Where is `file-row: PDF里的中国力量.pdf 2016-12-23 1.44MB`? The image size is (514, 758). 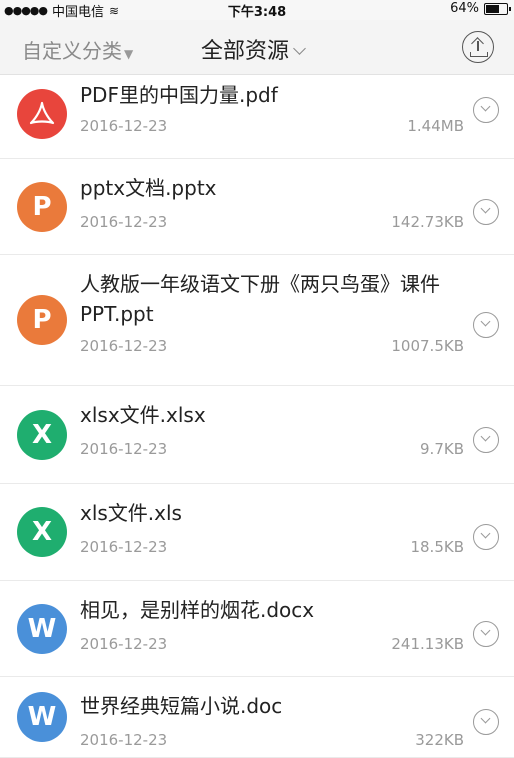 file-row: PDF里的中国力量.pdf 2016-12-23 1.44MB is located at coordinates (257, 117).